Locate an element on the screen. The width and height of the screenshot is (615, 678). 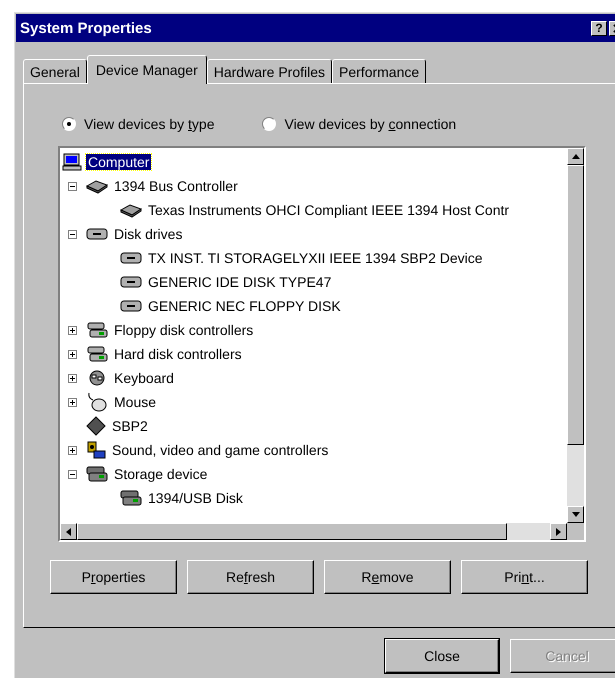
tree-item: GENERIC IDE DISK TYPE47 is located at coordinates (240, 282).